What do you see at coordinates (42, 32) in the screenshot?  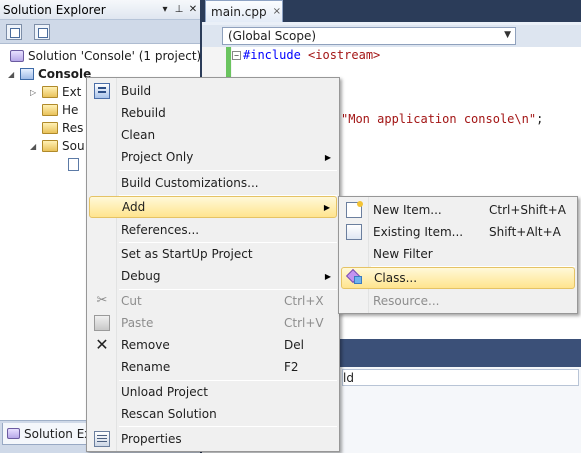 I see `show-all-files-icon` at bounding box center [42, 32].